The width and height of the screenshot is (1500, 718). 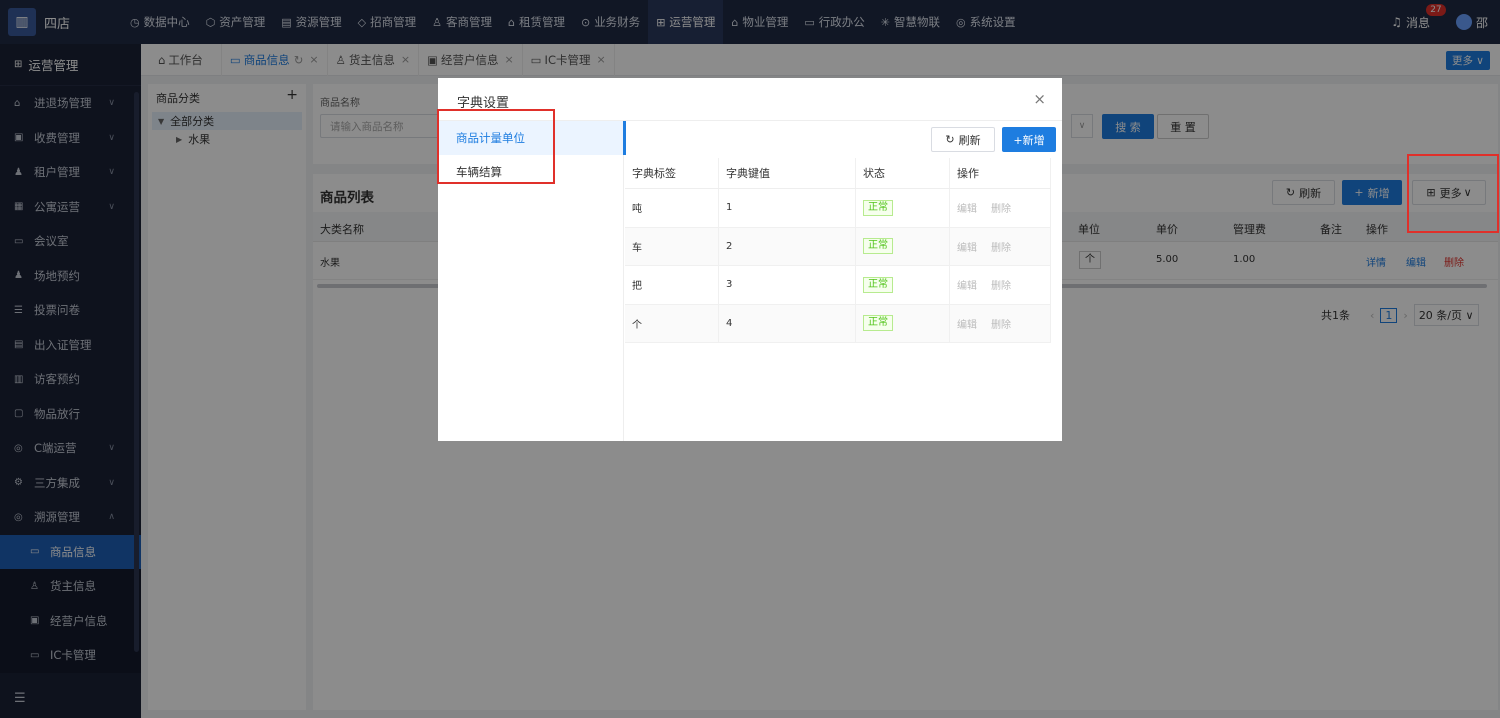 What do you see at coordinates (787, 173) in the screenshot?
I see `col-dict-key: 字典键值` at bounding box center [787, 173].